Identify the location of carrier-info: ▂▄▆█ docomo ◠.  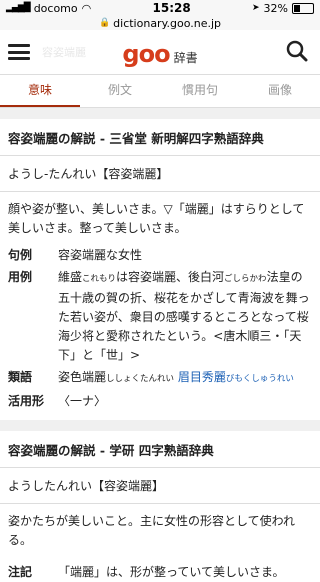
(48, 8).